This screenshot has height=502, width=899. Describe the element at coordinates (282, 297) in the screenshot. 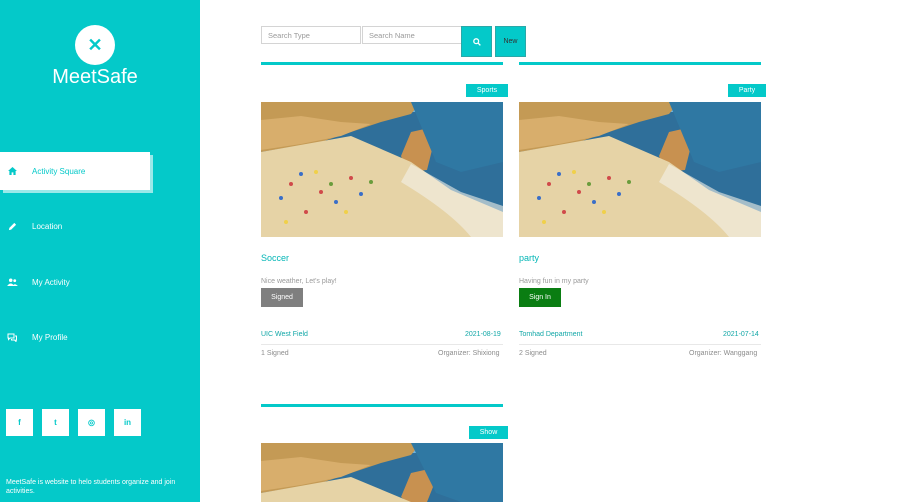

I see `signed-button: Signed` at that location.